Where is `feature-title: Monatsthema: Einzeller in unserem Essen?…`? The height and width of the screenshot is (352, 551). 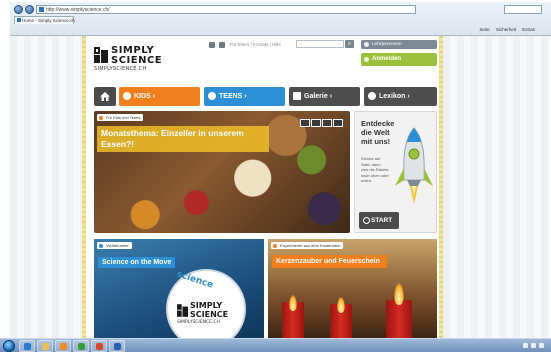 feature-title: Monatsthema: Einzeller in unserem Essen?… is located at coordinates (183, 139).